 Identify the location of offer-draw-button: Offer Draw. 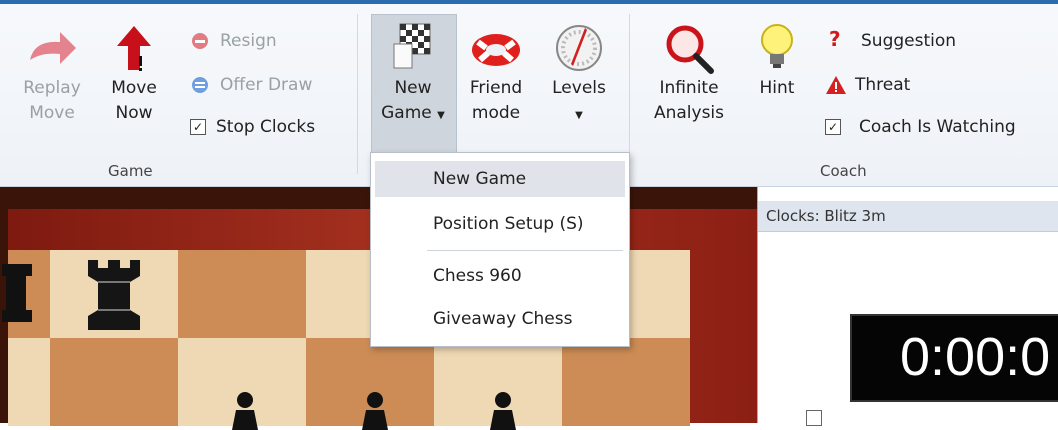
(270, 85).